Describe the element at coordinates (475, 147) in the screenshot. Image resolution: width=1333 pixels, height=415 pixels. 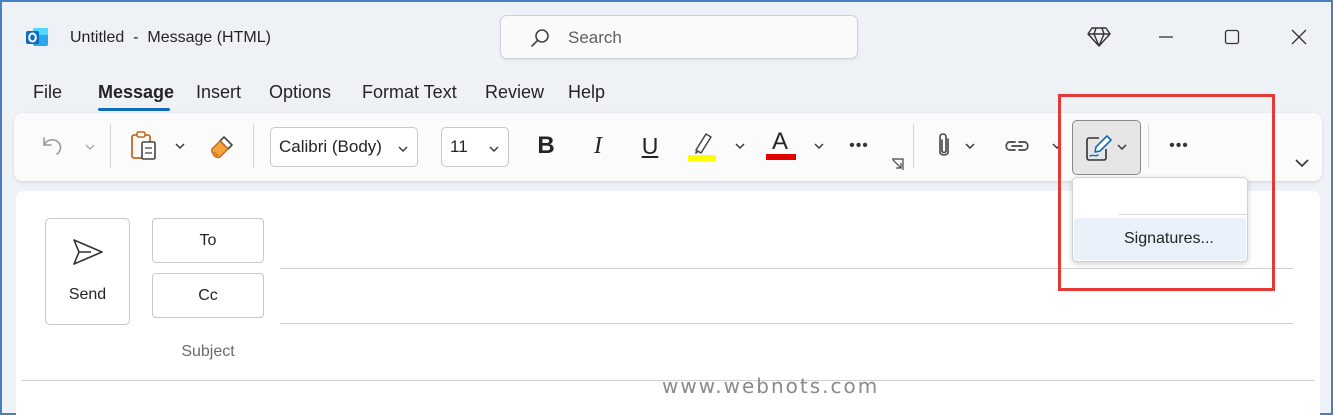
I see `font-size-select: 11` at that location.